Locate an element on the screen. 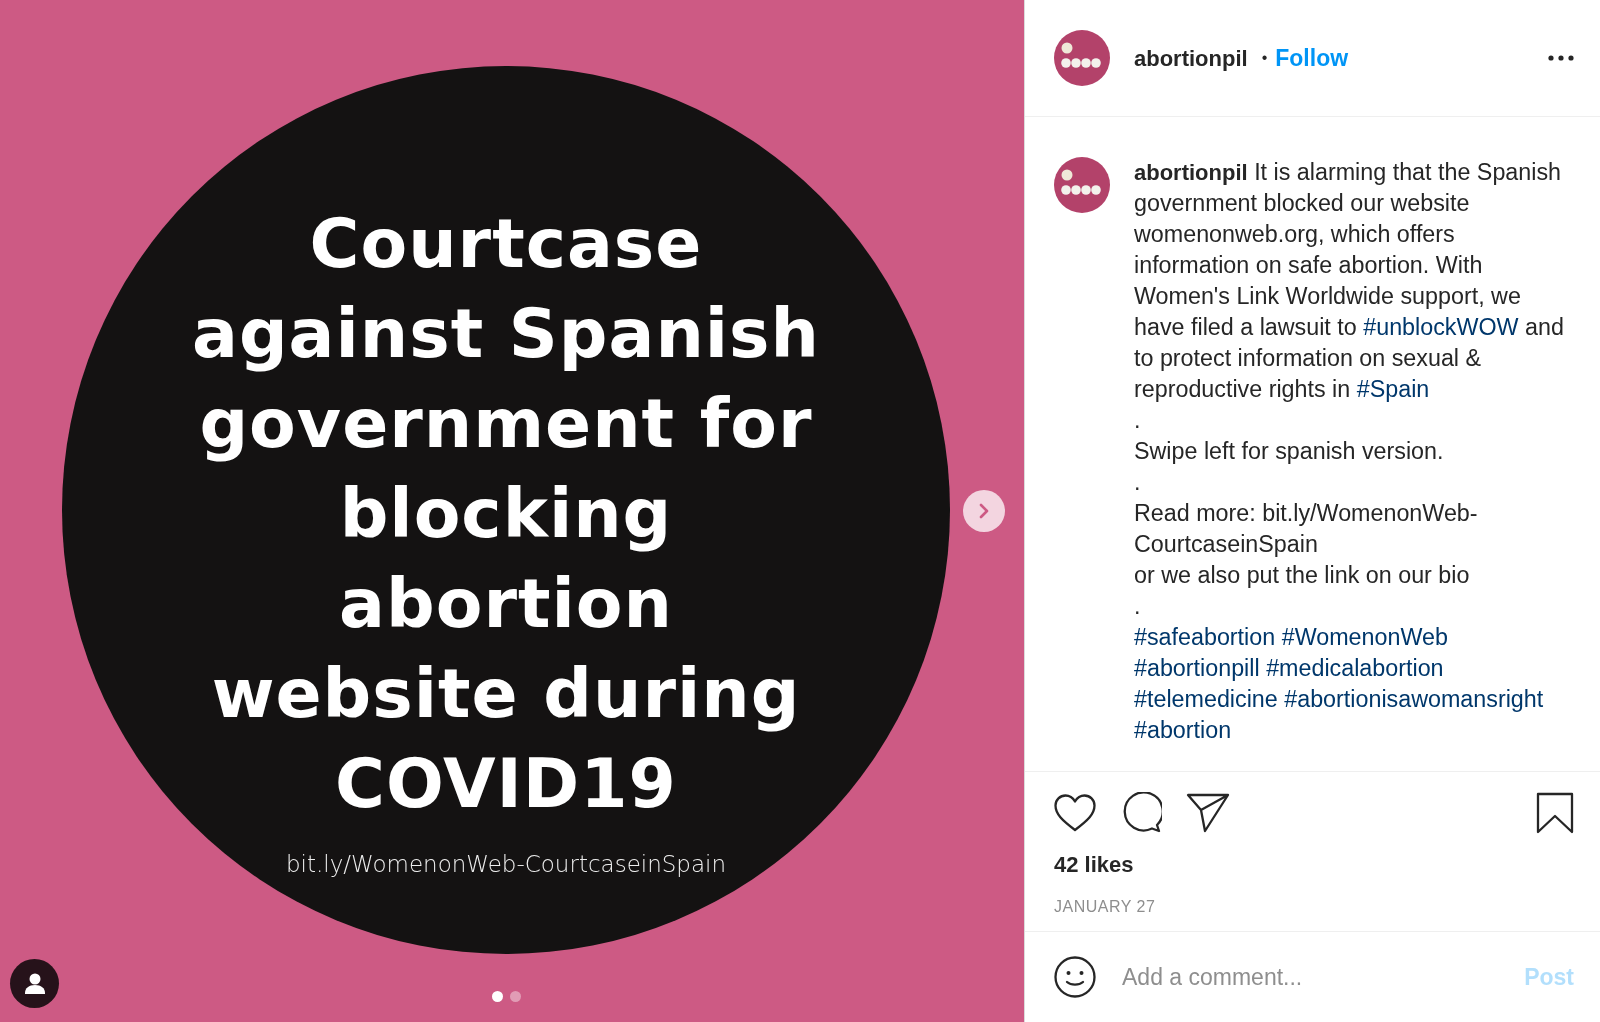 This screenshot has height=1022, width=1600. bookmark-button is located at coordinates (1555, 813).